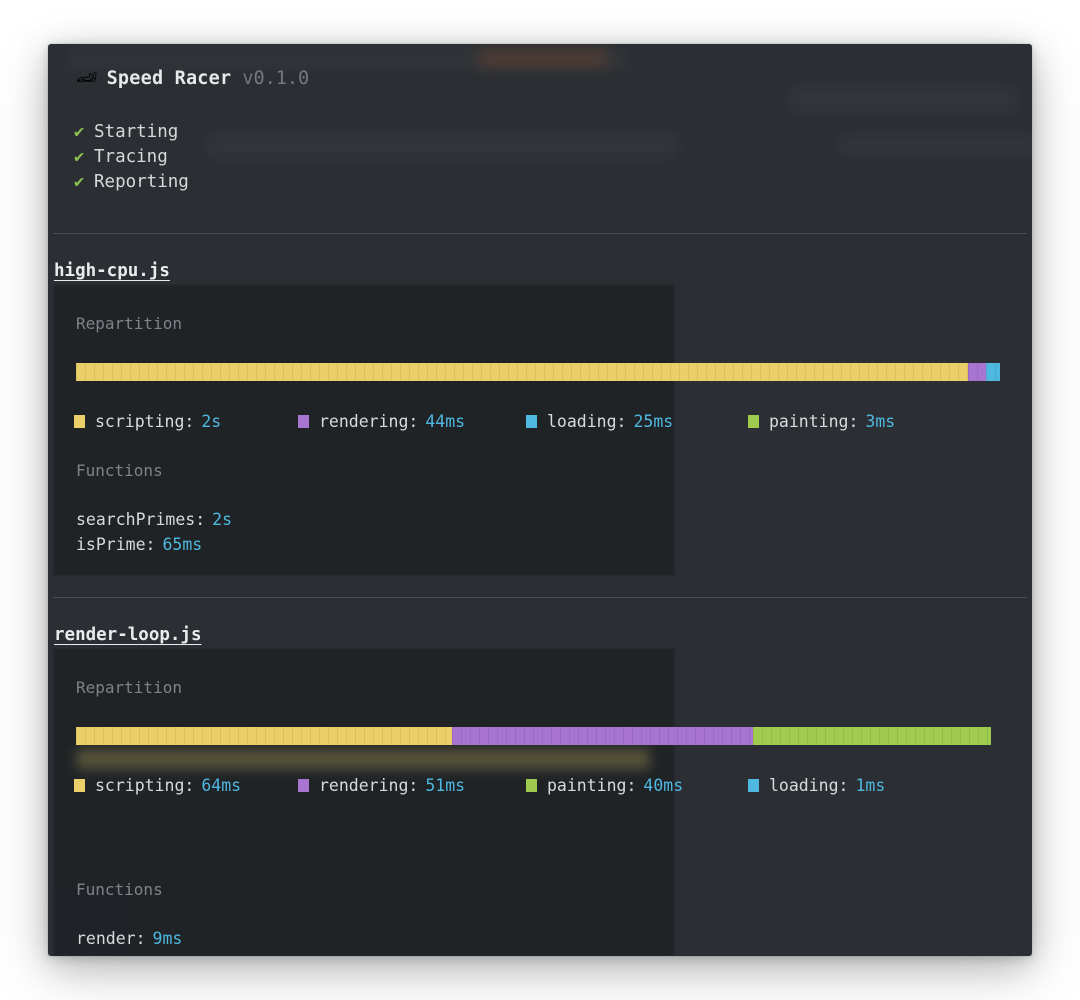 This screenshot has height=1000, width=1080. I want to click on step-starting: ✔ Starting, so click(131, 134).